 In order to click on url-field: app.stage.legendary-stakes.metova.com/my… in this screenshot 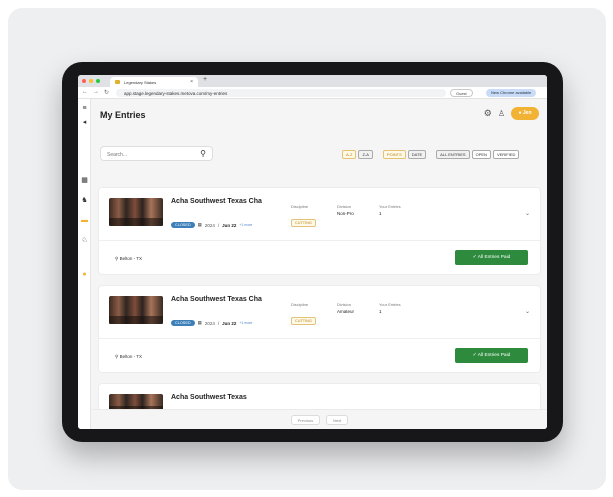, I will do `click(281, 93)`.